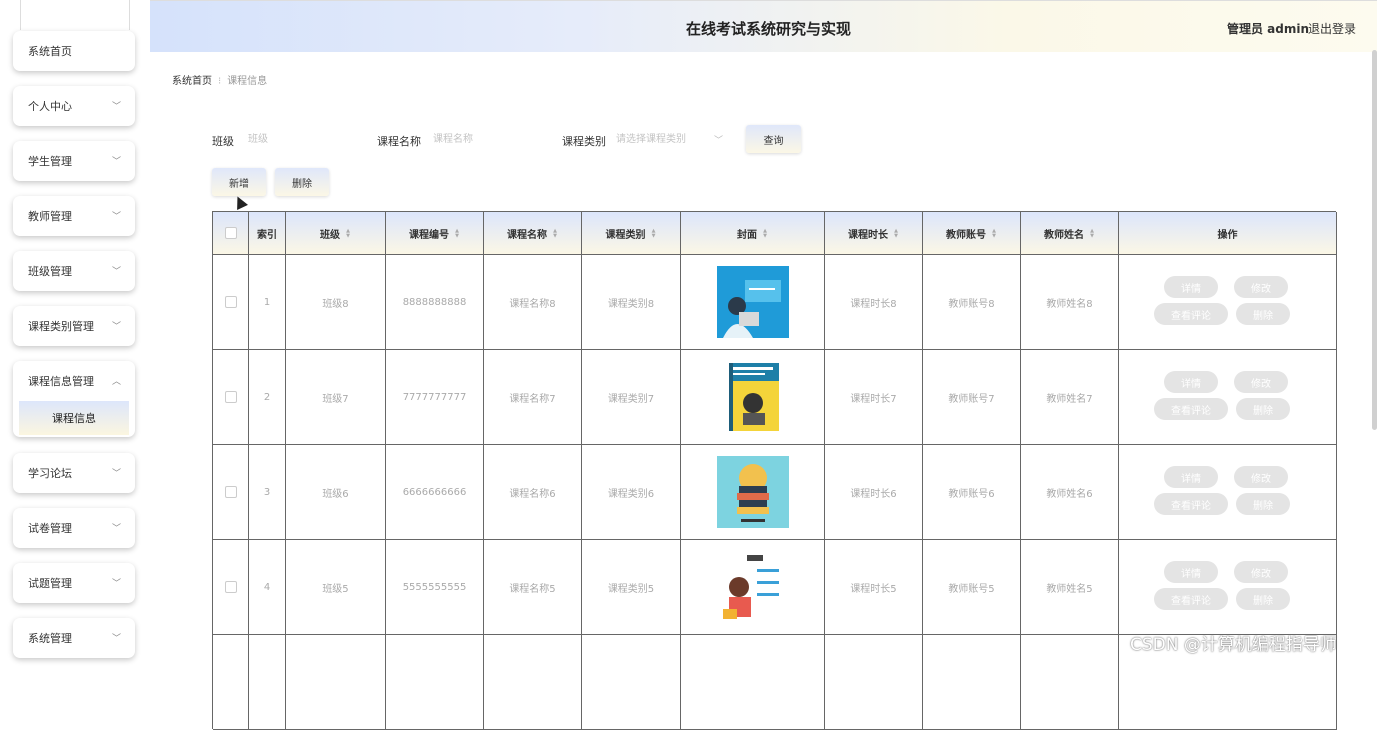 Image resolution: width=1377 pixels, height=730 pixels. Describe the element at coordinates (1233, 645) in the screenshot. I see `watermark: CSDN @计算机编程指导师` at that location.